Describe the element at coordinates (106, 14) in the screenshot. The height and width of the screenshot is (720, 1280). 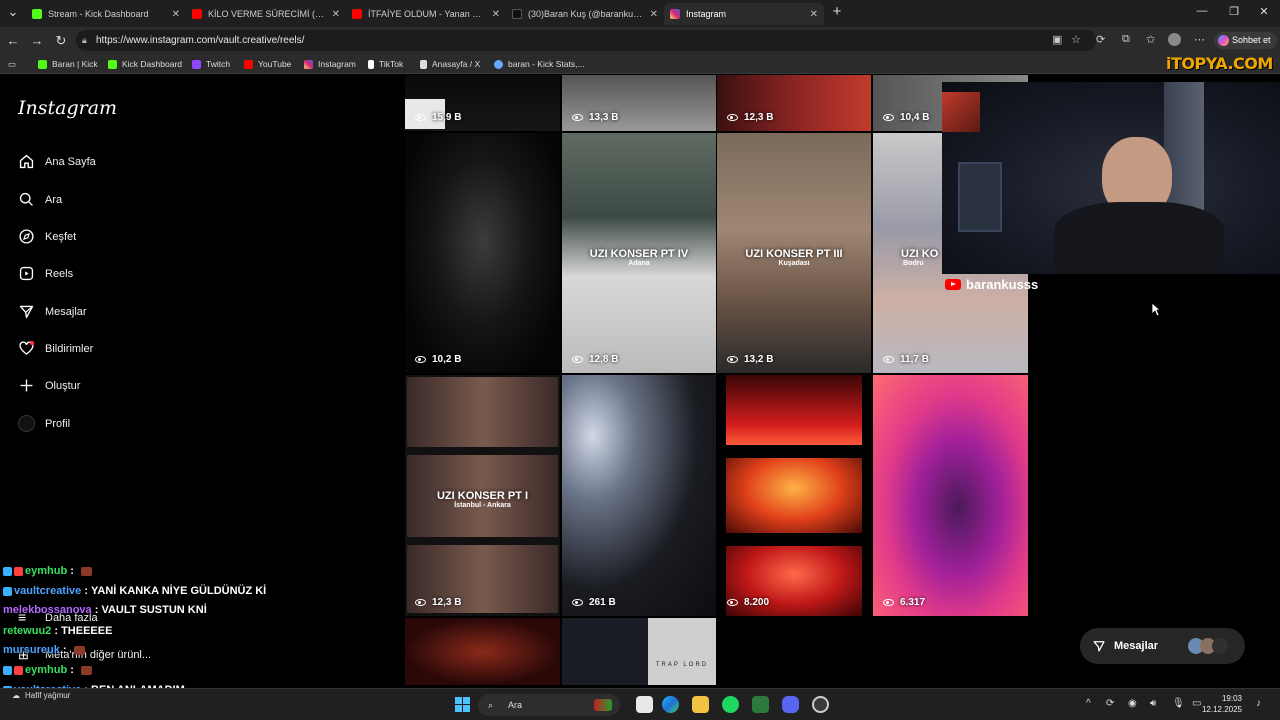
I see `tab-kick-dashboard: Stream - Kick Dashboard ✕` at that location.